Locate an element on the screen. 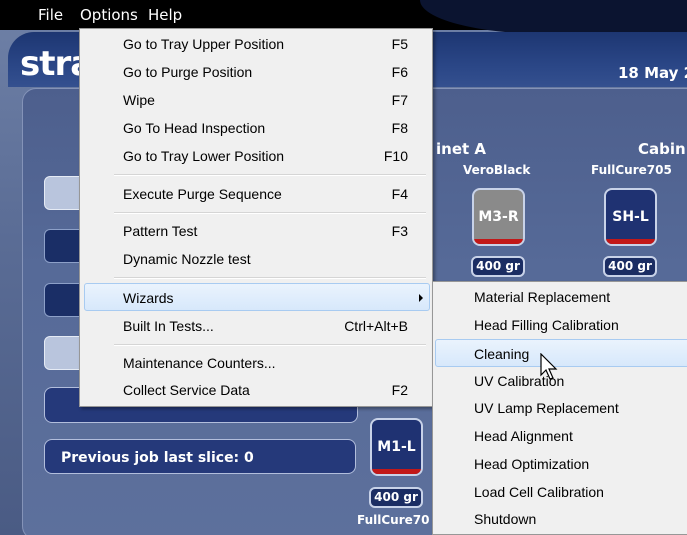 This screenshot has width=687, height=535. menu-item-label: Shutdown is located at coordinates (505, 519).